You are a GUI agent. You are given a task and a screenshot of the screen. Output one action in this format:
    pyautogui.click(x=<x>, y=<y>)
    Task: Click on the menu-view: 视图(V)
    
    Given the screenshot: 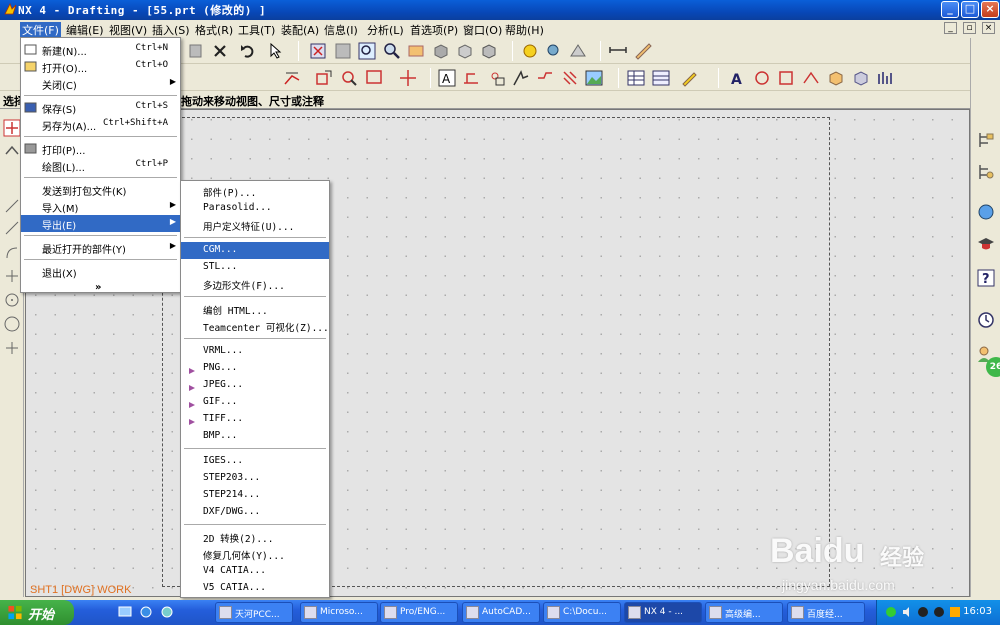 What is the action you would take?
    pyautogui.click(x=128, y=30)
    